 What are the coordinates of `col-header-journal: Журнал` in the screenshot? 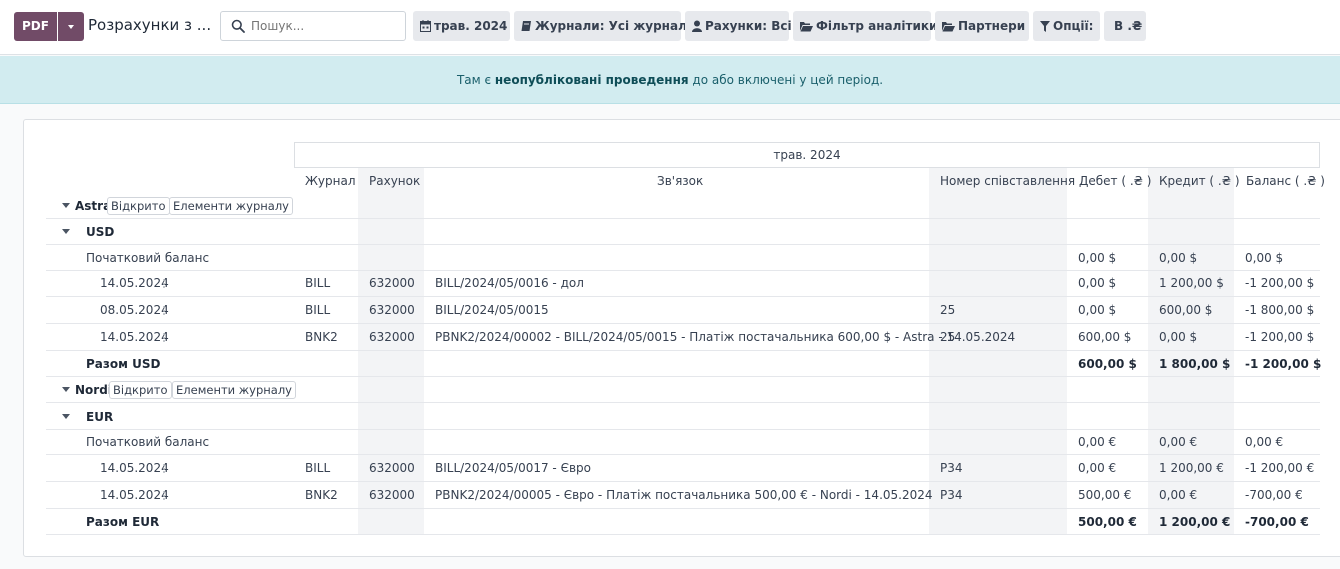 It's located at (330, 181).